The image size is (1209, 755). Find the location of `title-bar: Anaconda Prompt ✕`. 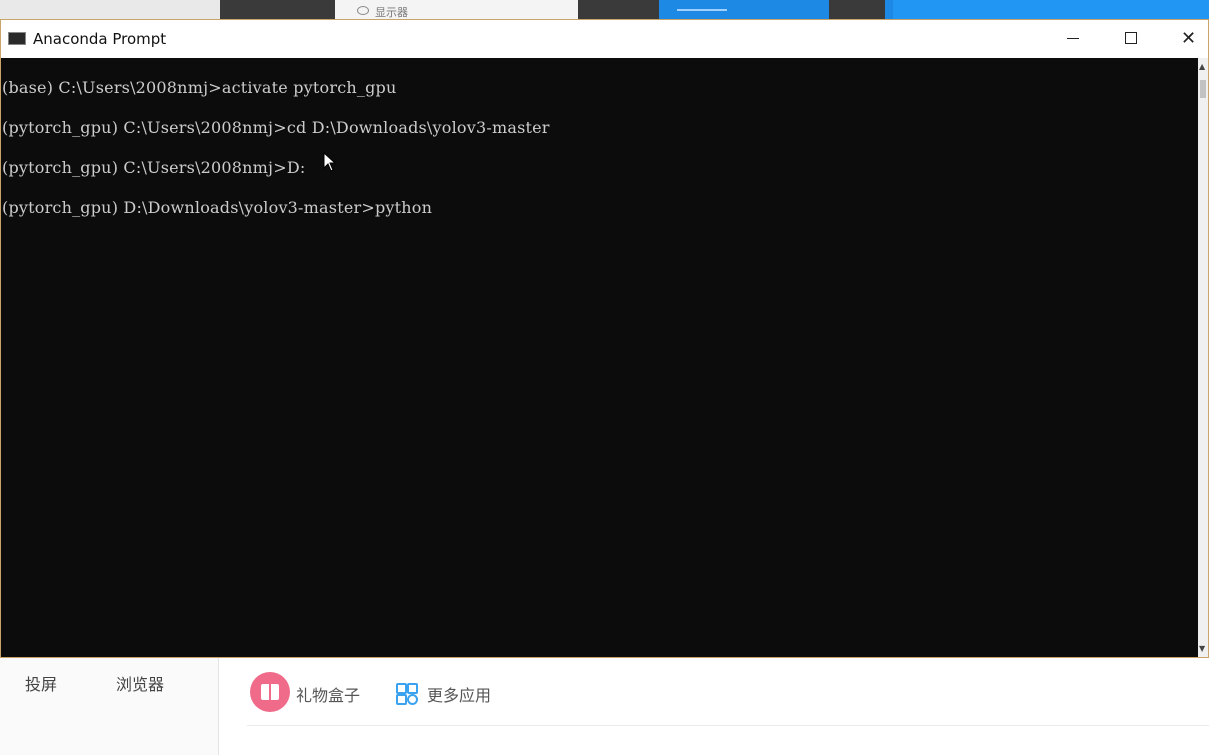

title-bar: Anaconda Prompt ✕ is located at coordinates (604, 39).